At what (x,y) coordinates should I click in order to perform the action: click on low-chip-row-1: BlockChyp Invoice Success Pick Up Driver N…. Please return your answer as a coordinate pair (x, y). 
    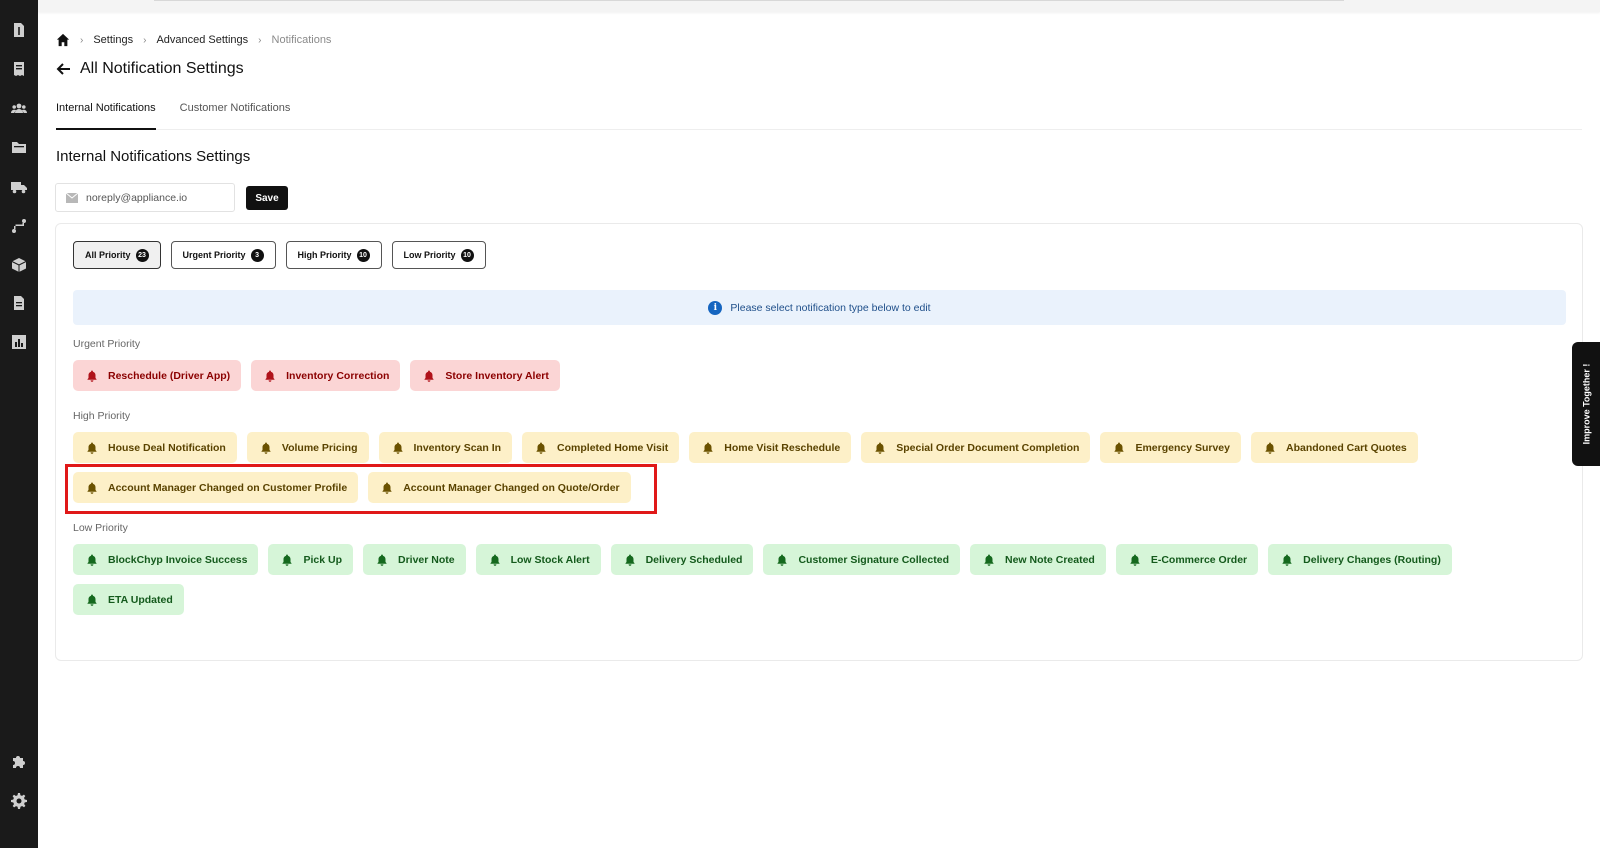
    Looking at the image, I should click on (767, 559).